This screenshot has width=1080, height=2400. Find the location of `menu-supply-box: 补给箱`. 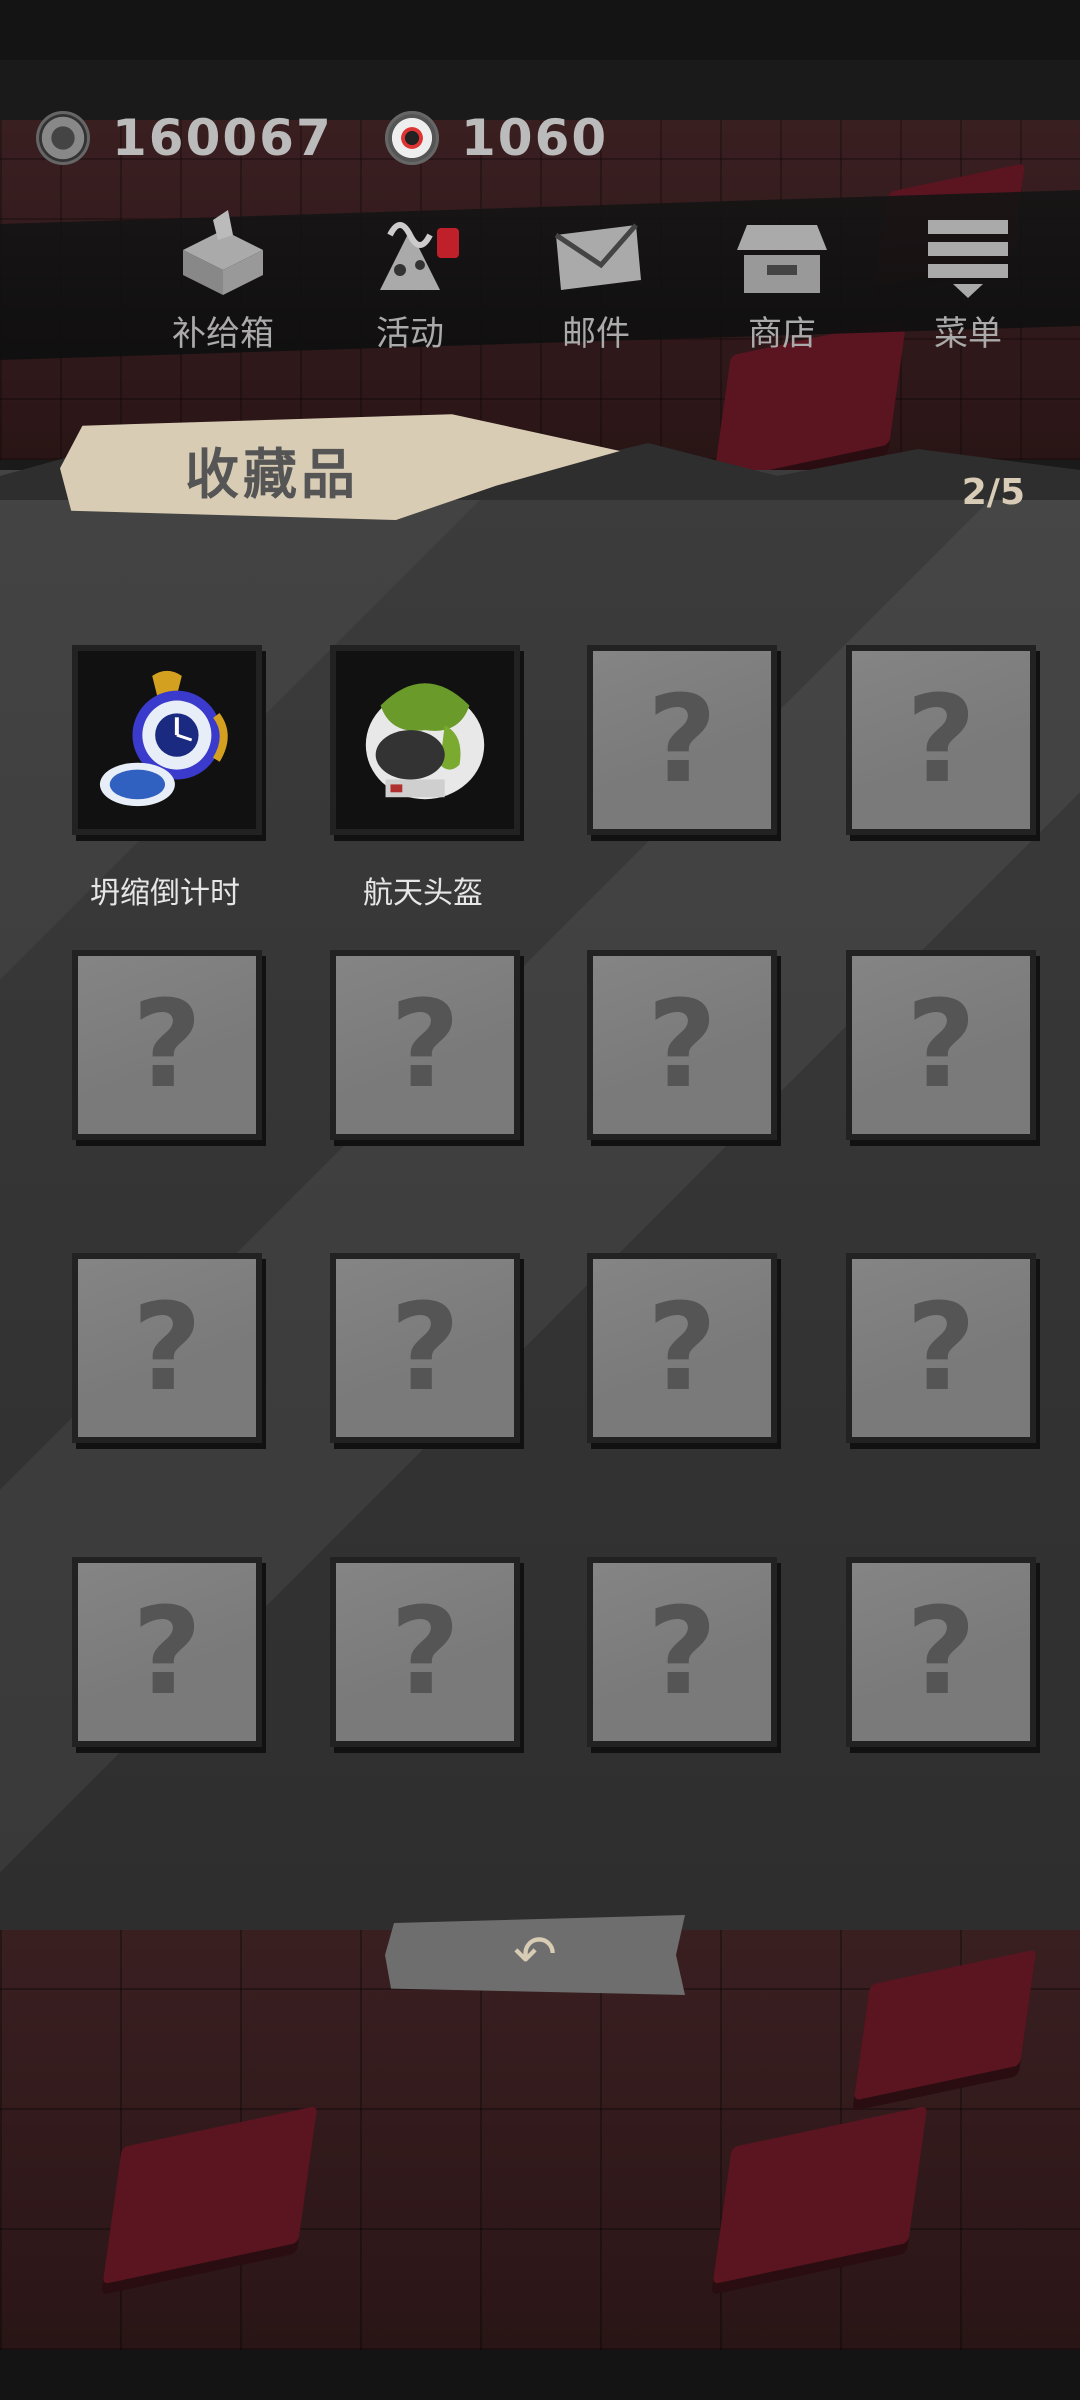

menu-supply-box: 补给箱 is located at coordinates (223, 285).